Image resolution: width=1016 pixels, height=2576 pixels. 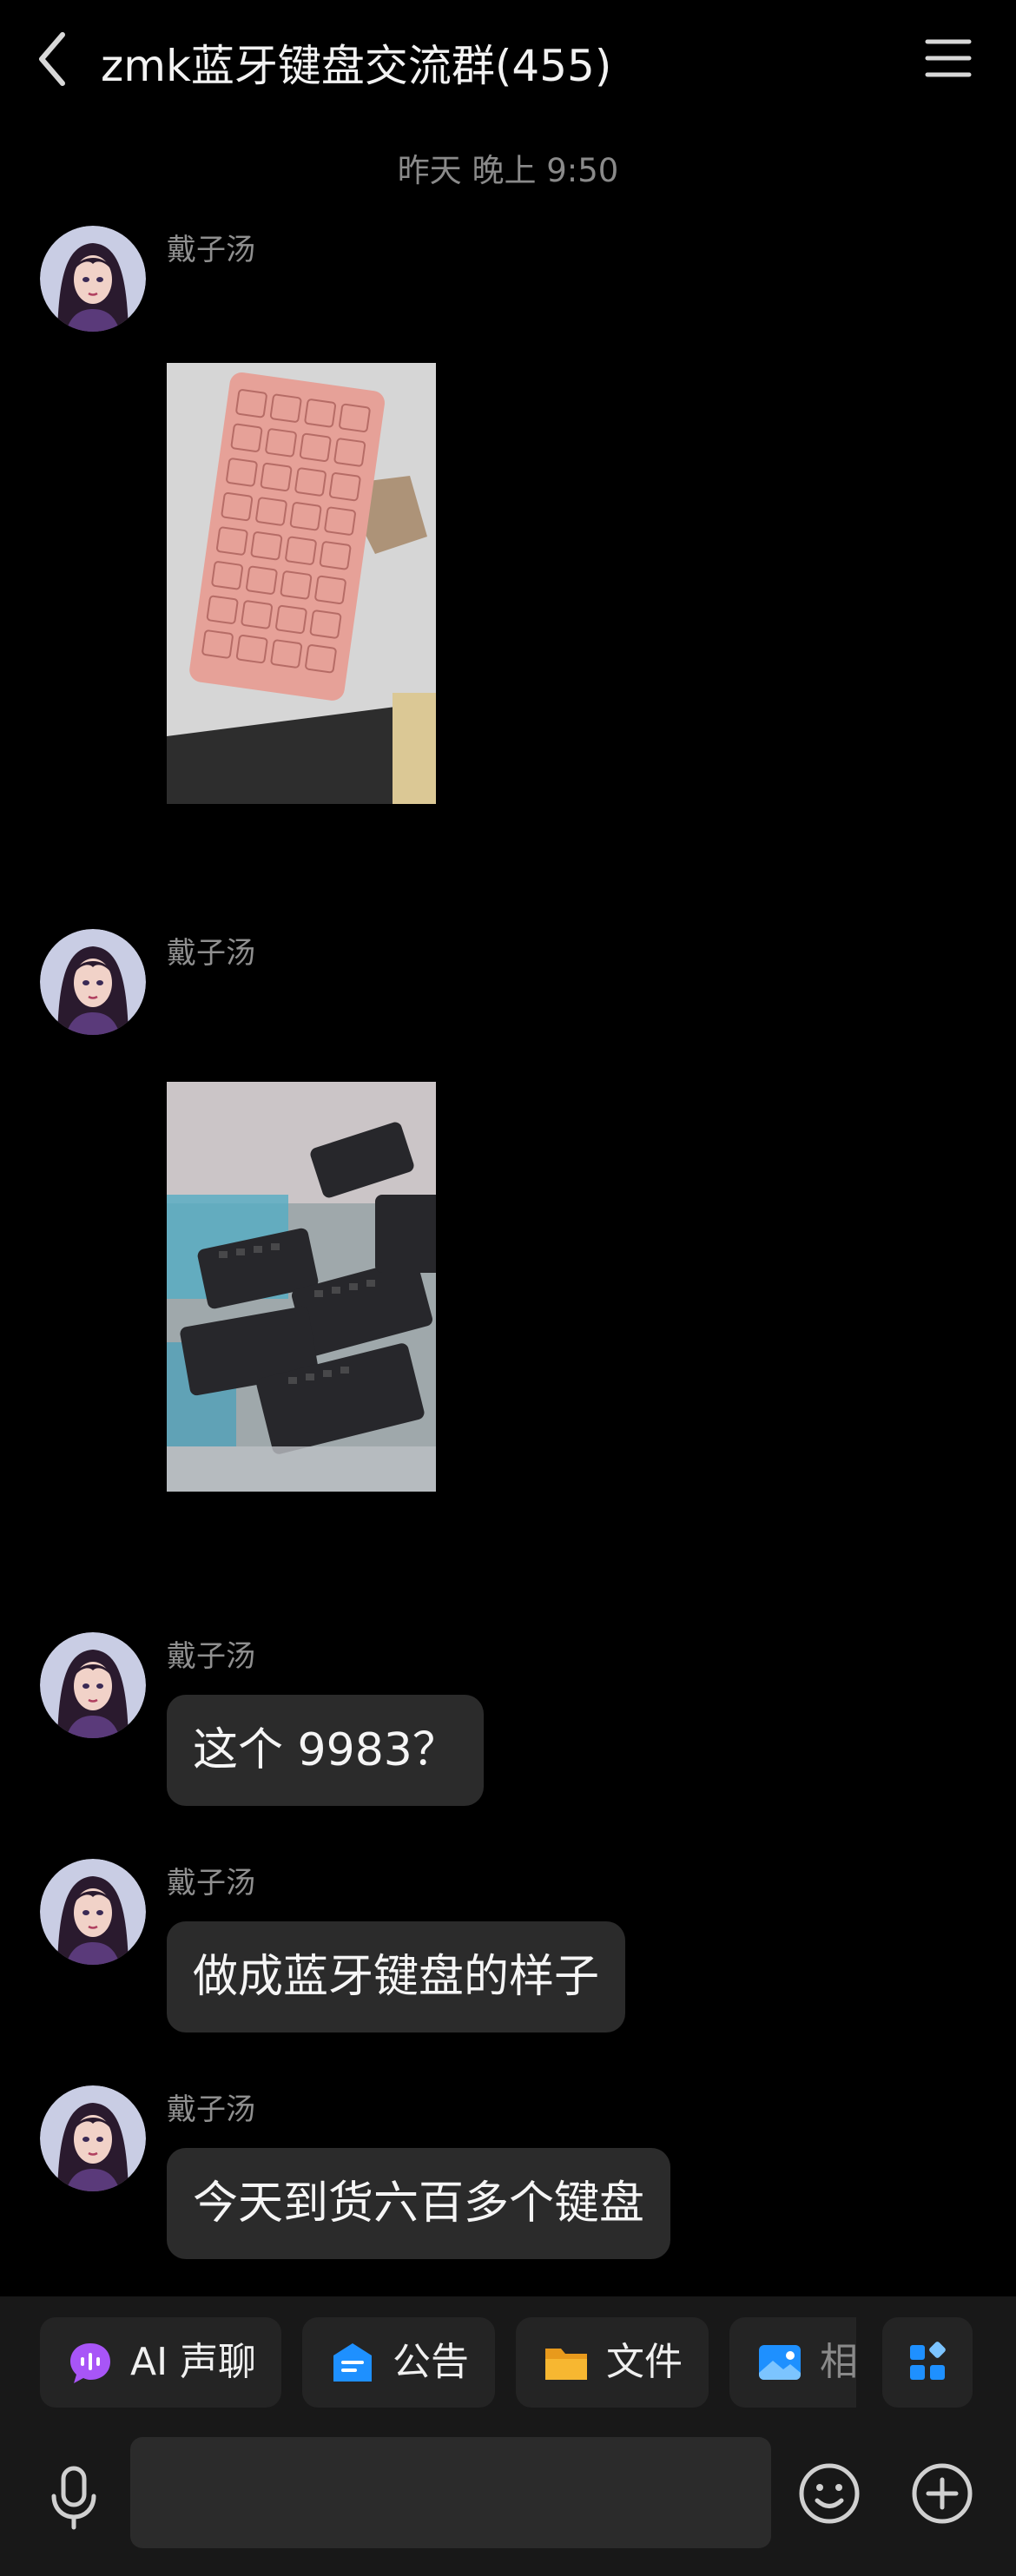 I want to click on apps-button, so click(x=927, y=2362).